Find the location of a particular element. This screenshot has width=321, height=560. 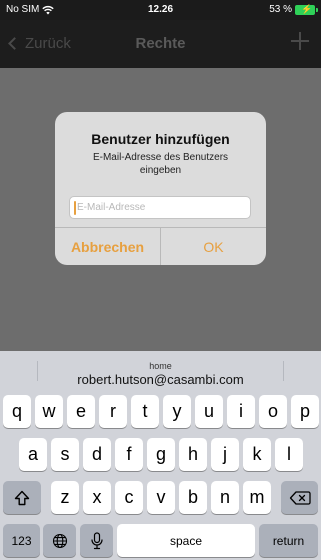

return-key: return is located at coordinates (288, 540).